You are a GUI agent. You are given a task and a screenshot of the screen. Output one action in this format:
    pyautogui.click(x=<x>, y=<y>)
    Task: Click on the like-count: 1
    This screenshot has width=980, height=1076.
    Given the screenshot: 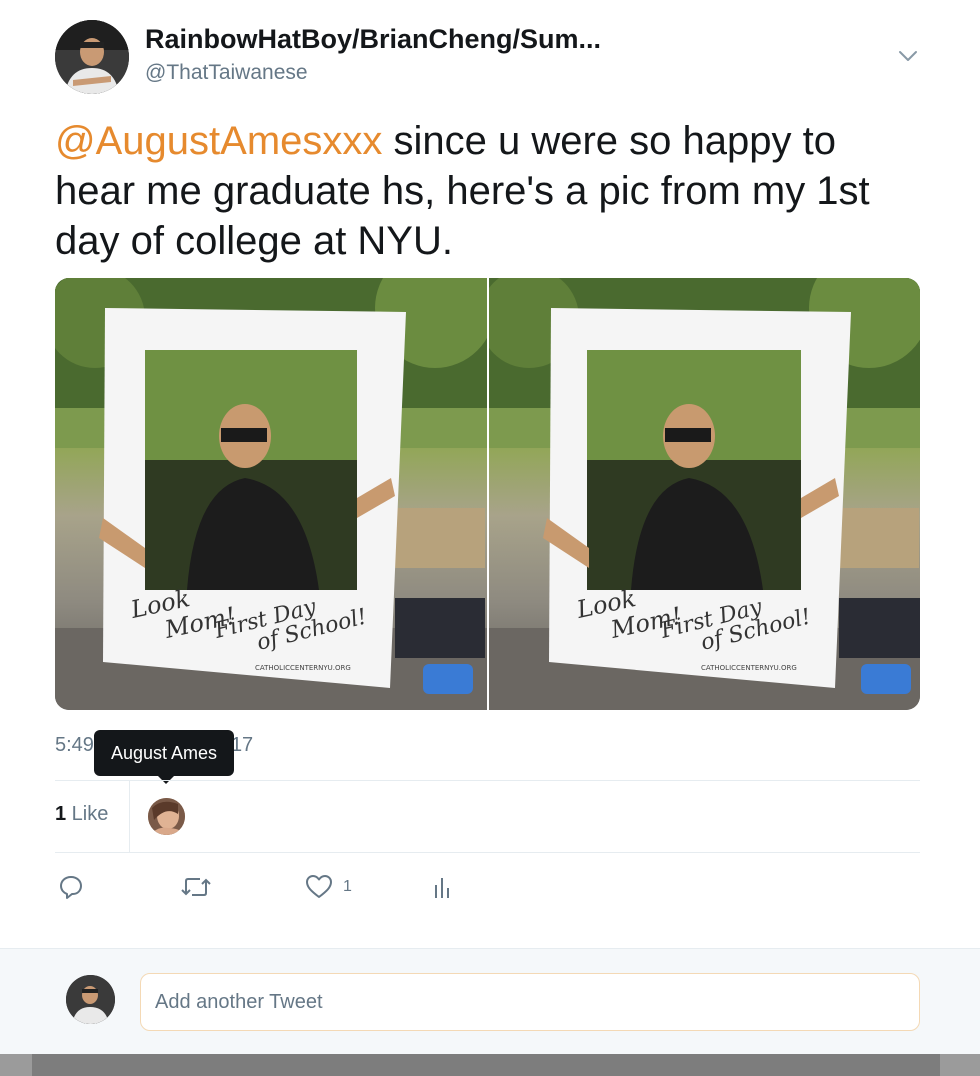 What is the action you would take?
    pyautogui.click(x=347, y=886)
    